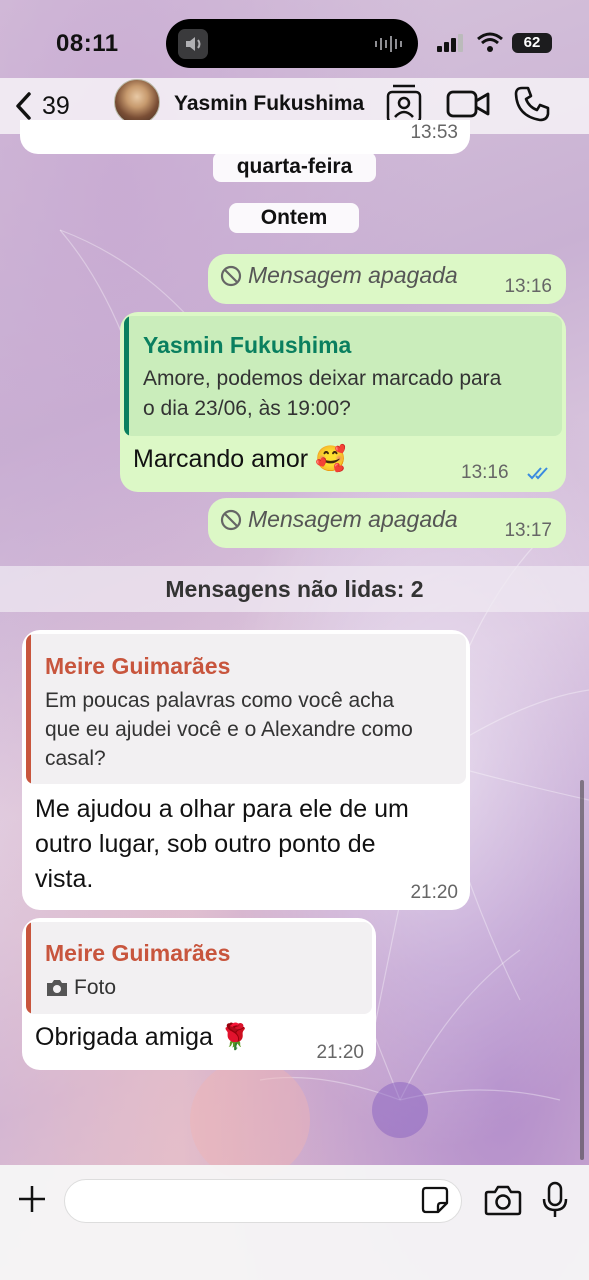  Describe the element at coordinates (582, 970) in the screenshot. I see `scrollbar` at that location.